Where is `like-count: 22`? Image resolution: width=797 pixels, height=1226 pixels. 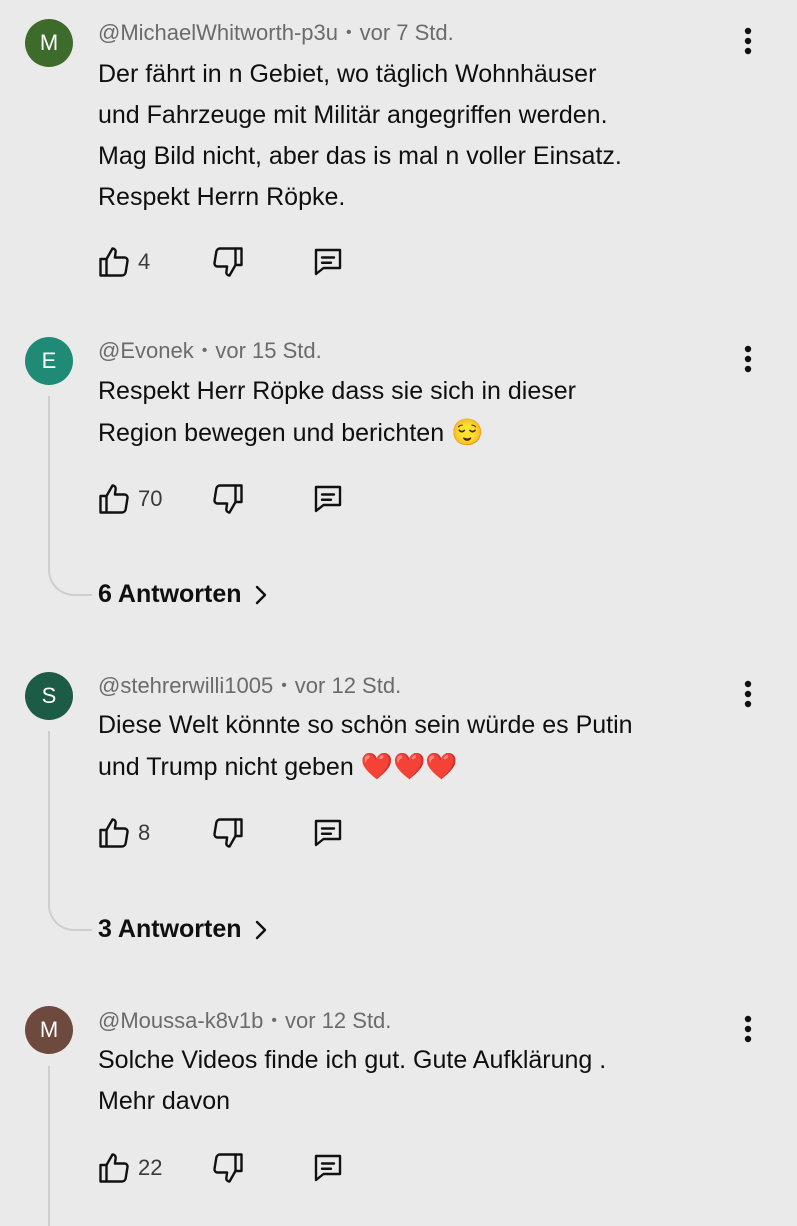
like-count: 22 is located at coordinates (150, 1167).